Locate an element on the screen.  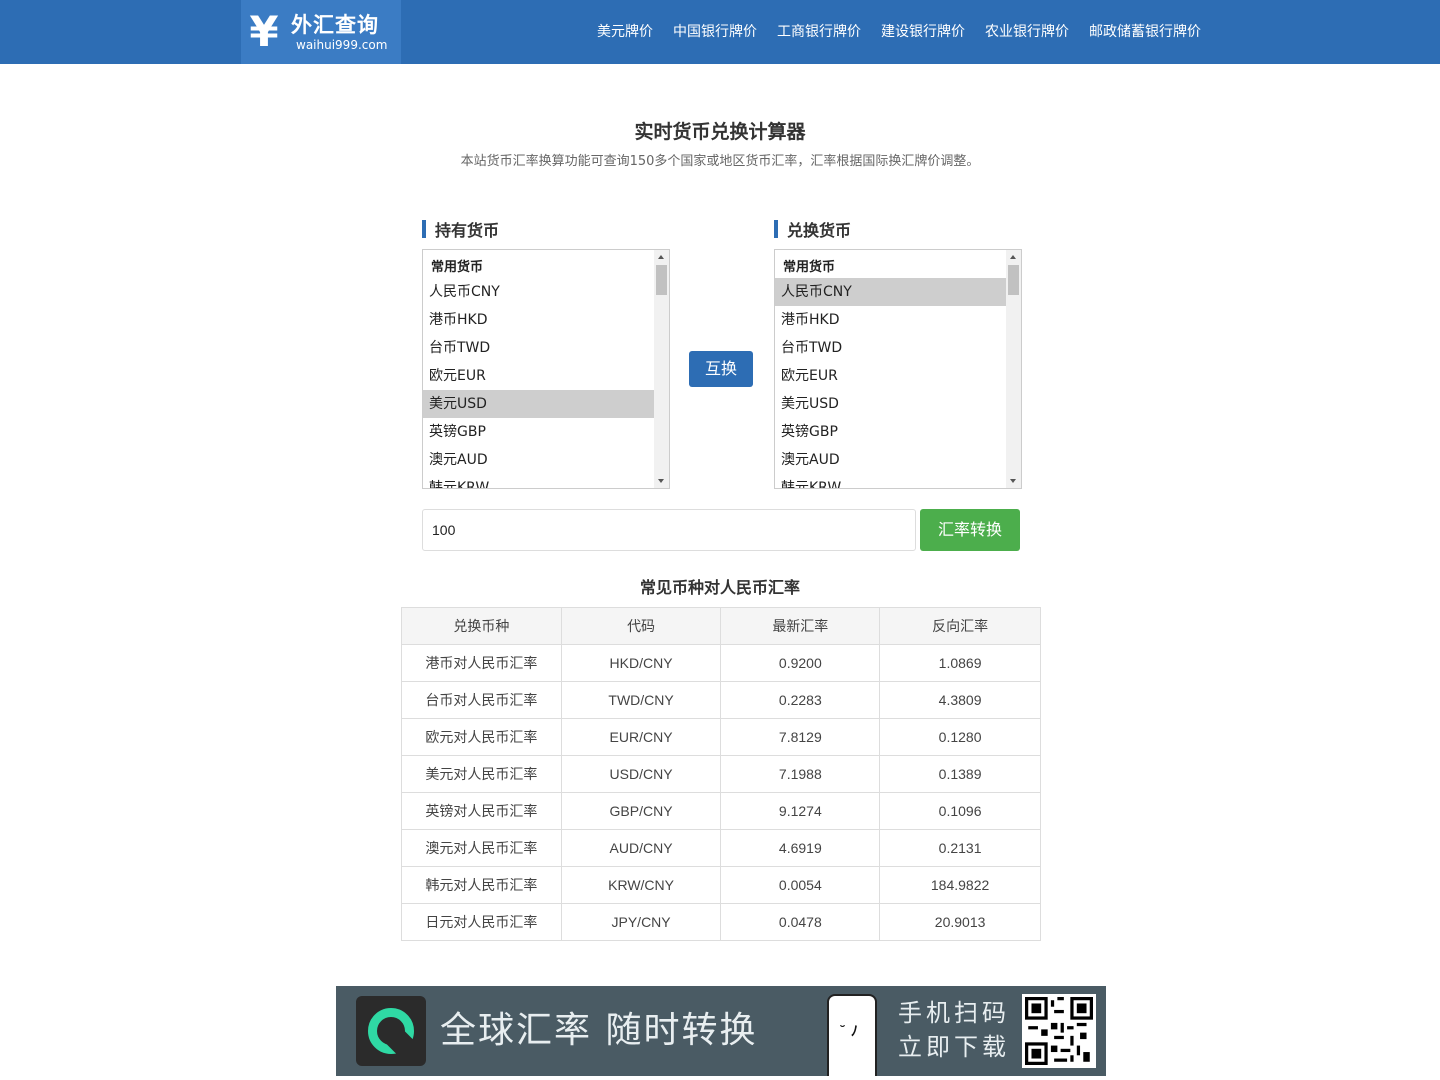
reverse-rate: 0.2131 is located at coordinates (960, 848).